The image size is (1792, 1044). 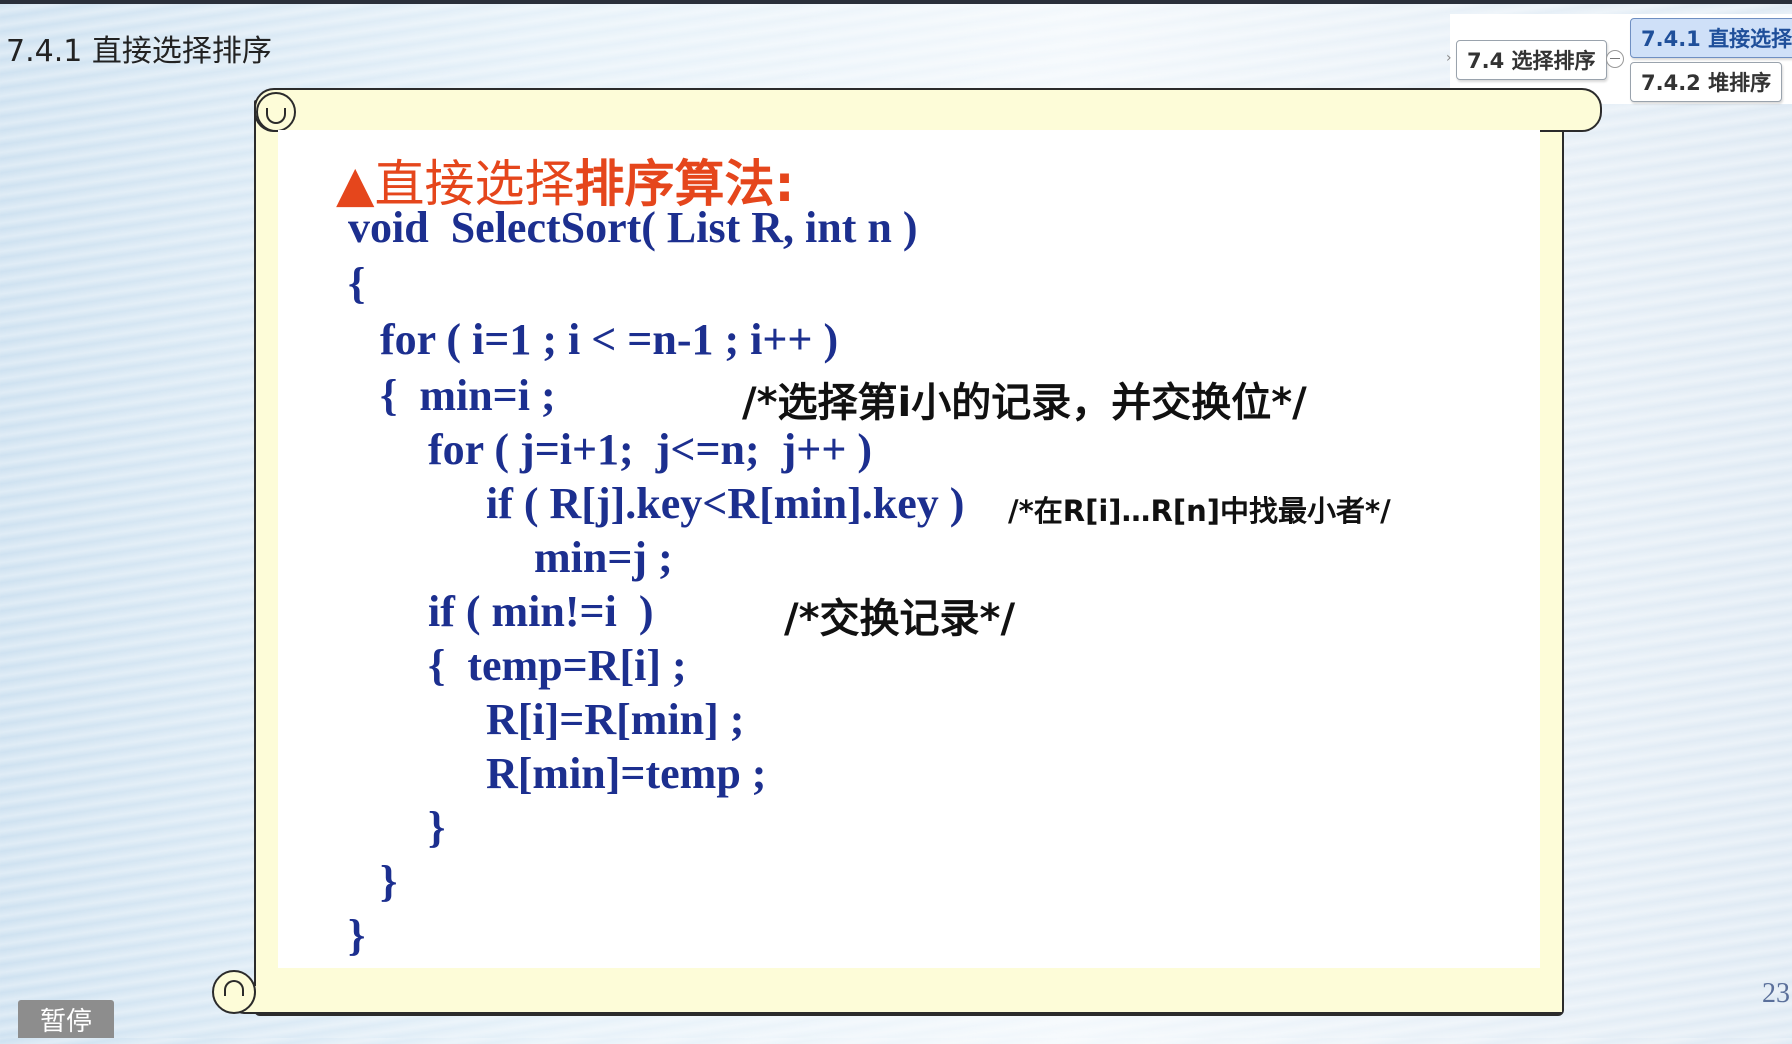 What do you see at coordinates (557, 665) in the screenshot?
I see `code-line-temp: { temp=R[i] ;` at bounding box center [557, 665].